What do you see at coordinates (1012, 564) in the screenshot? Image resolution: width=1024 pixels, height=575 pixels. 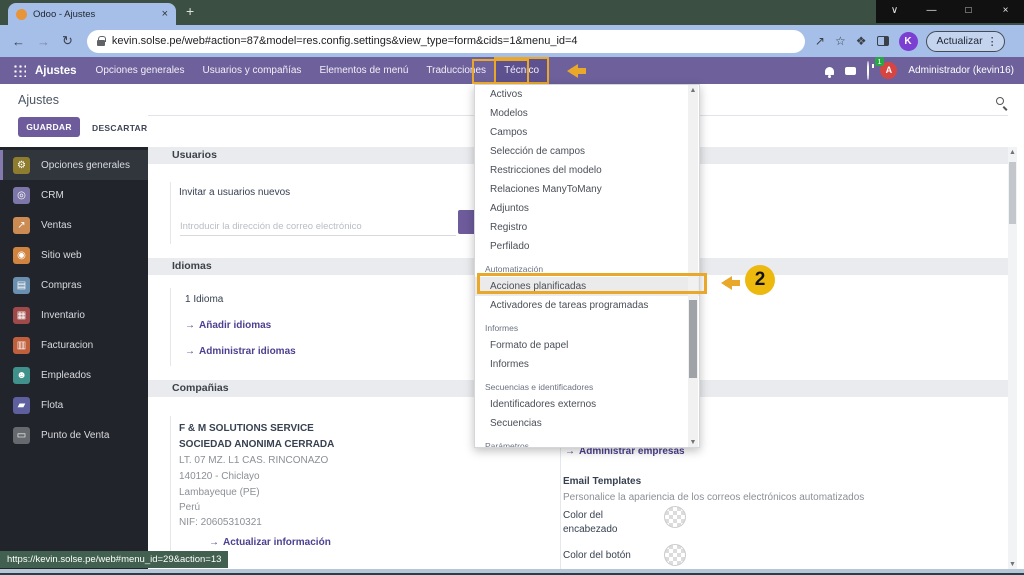 I see `scroll-down-icon: ▼` at bounding box center [1012, 564].